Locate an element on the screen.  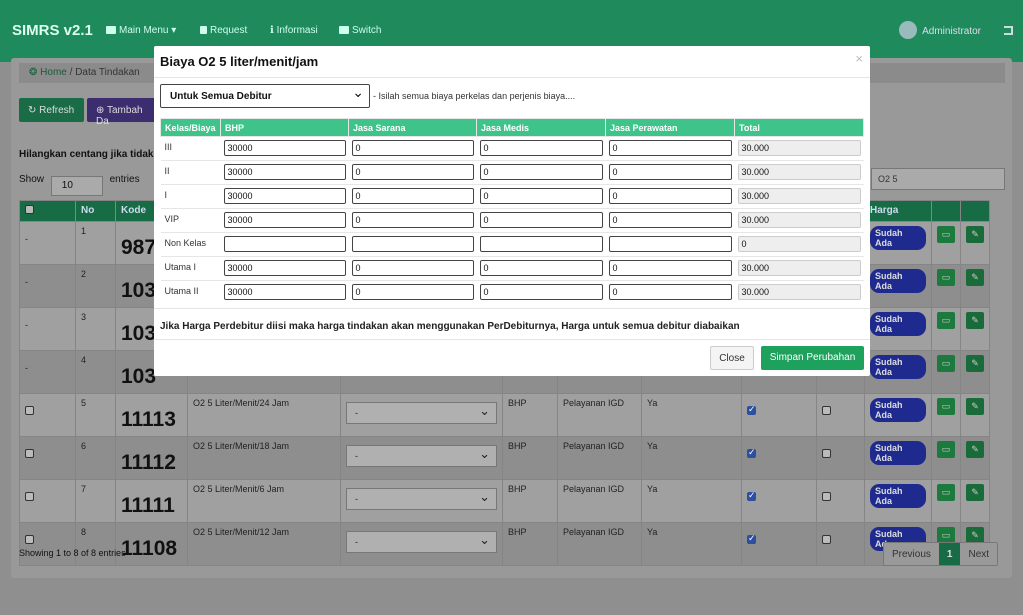
cell-total: 30.000 is located at coordinates (799, 196).